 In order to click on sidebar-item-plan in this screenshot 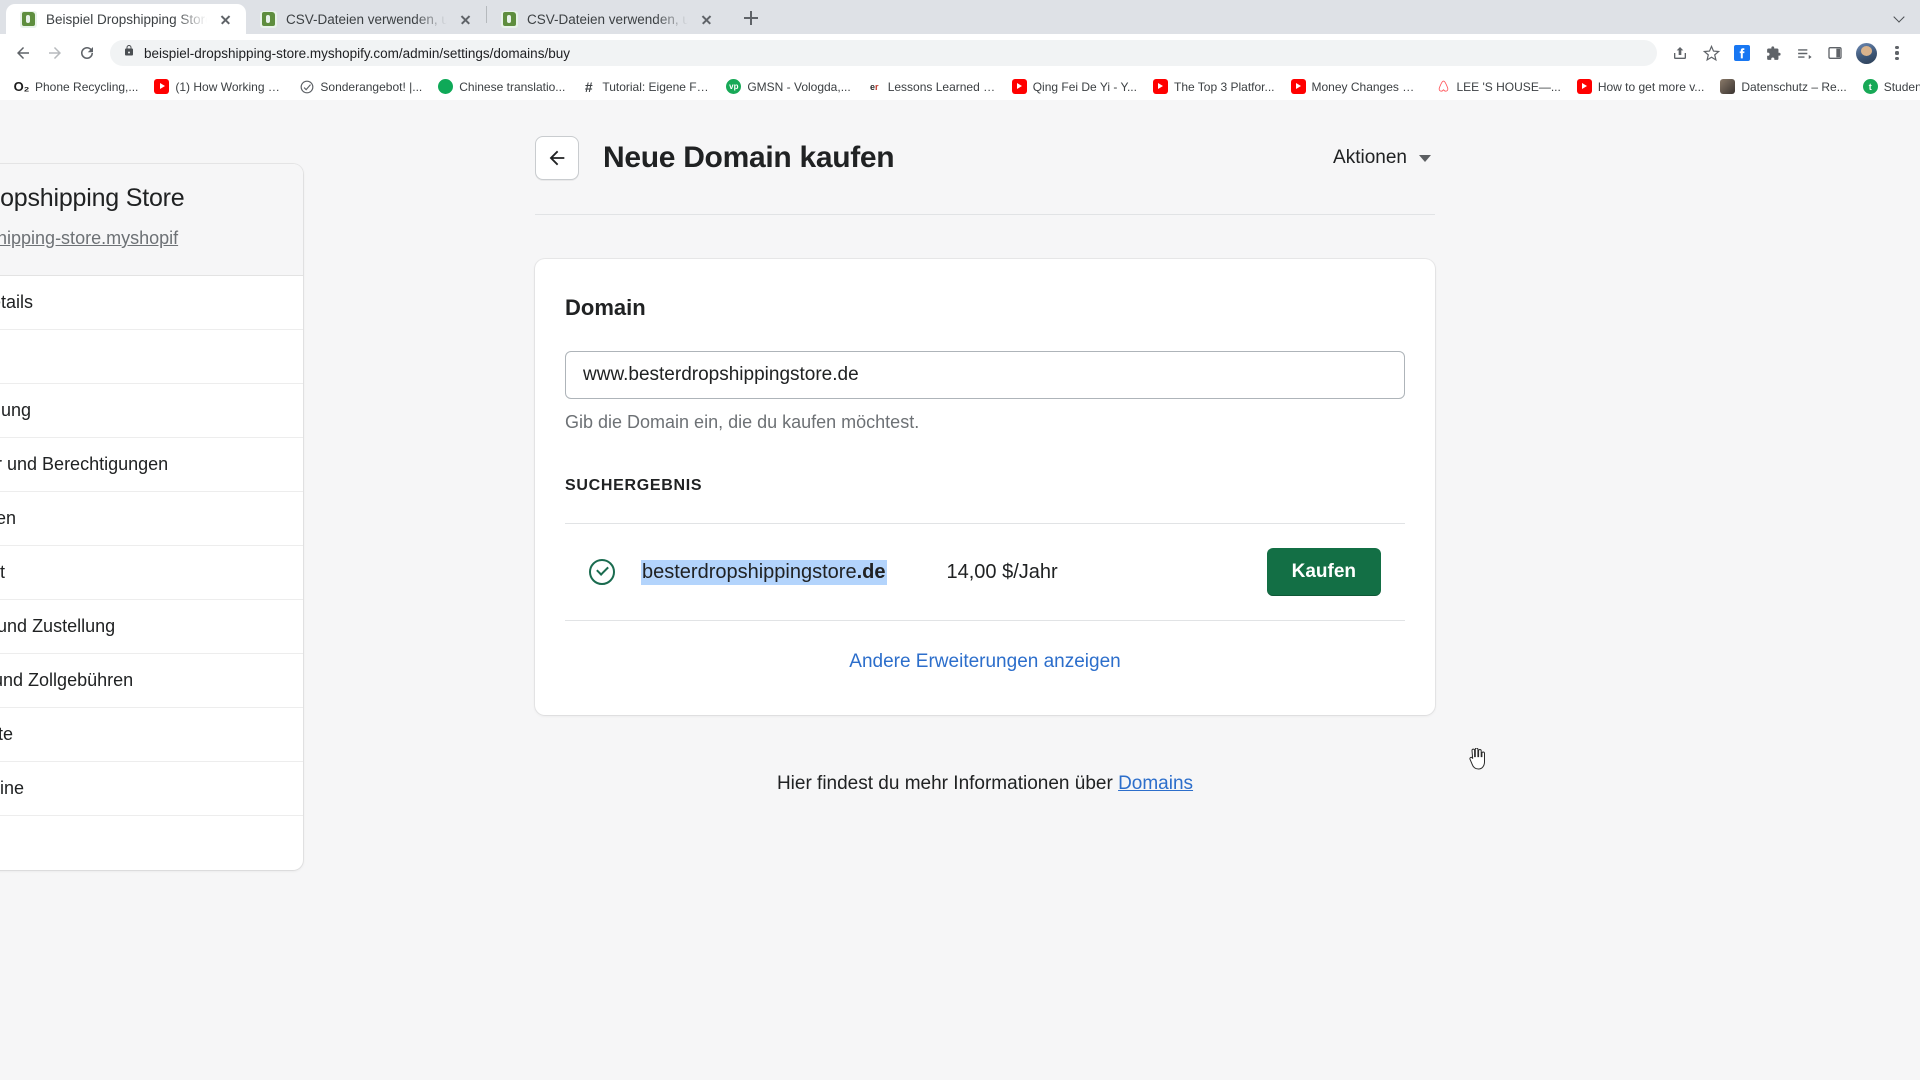, I will do `click(151, 357)`.